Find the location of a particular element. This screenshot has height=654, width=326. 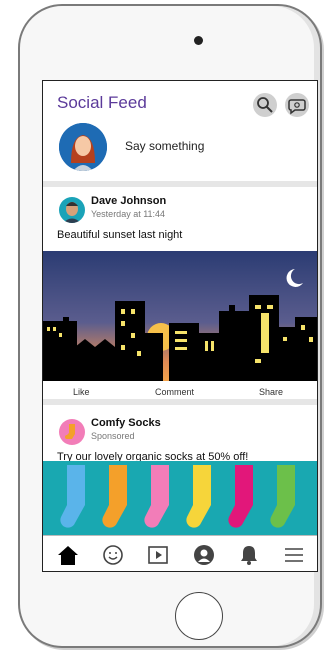

profile-icon is located at coordinates (204, 555).